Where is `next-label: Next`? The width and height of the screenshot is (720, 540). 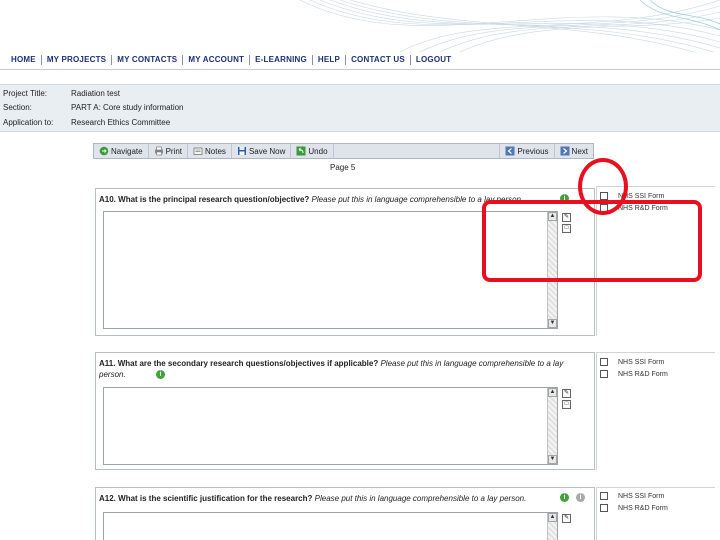 next-label: Next is located at coordinates (579, 151).